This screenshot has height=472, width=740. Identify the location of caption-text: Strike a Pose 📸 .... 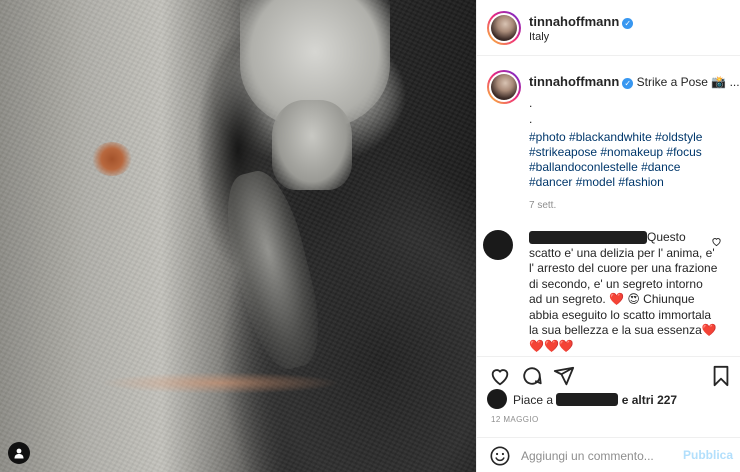
(688, 82).